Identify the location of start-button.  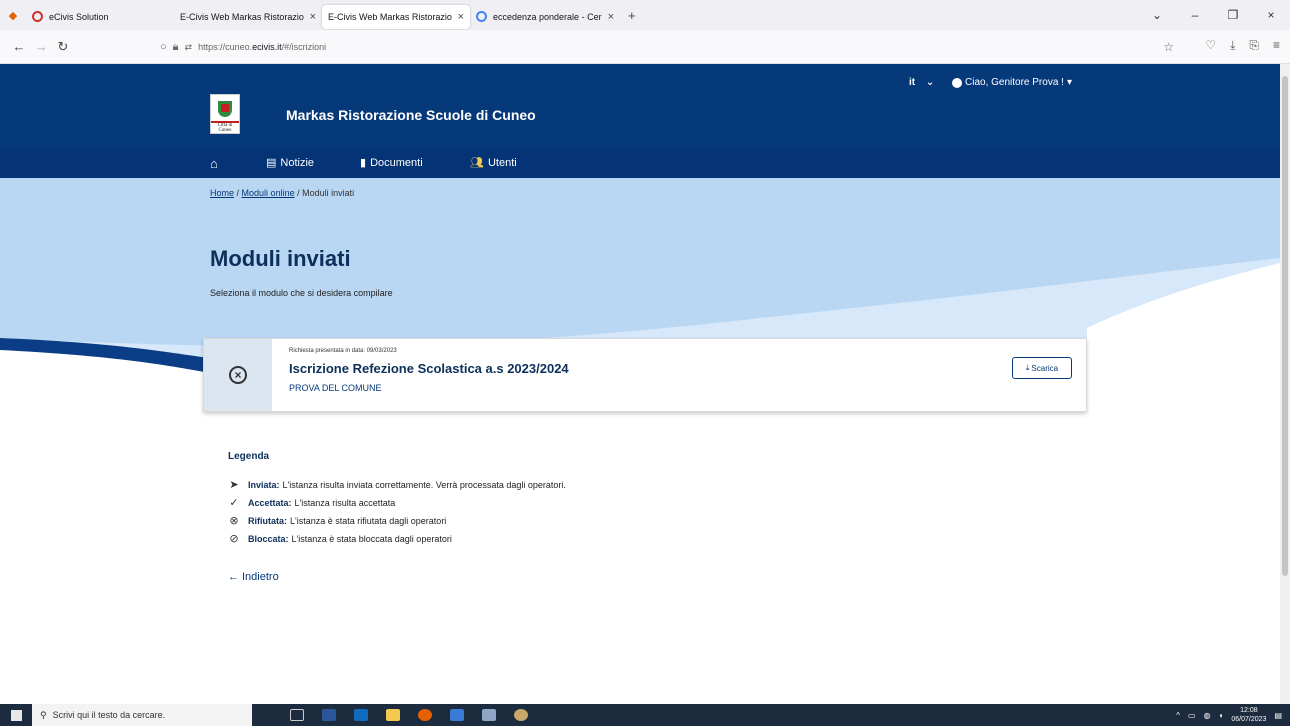
(16, 715).